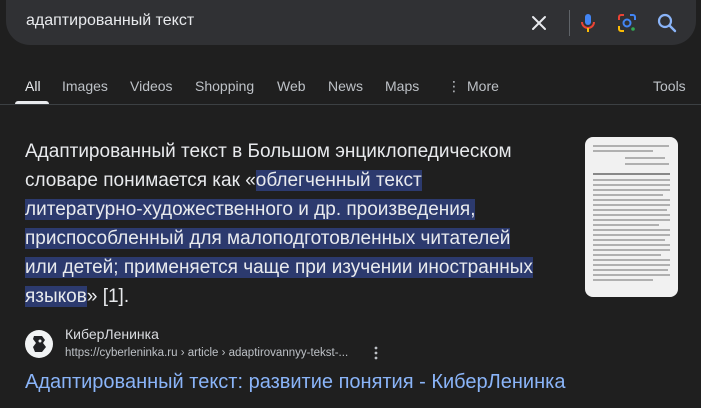 The height and width of the screenshot is (408, 701). I want to click on tab-web: Web, so click(291, 86).